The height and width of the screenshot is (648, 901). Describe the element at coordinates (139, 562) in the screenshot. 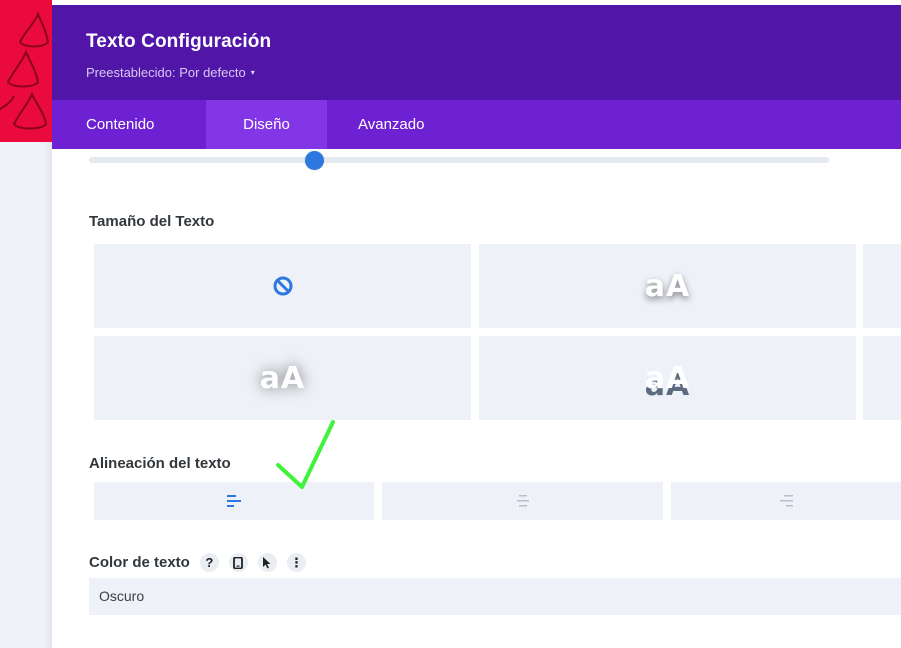

I see `text-color-label: Color de texto` at that location.